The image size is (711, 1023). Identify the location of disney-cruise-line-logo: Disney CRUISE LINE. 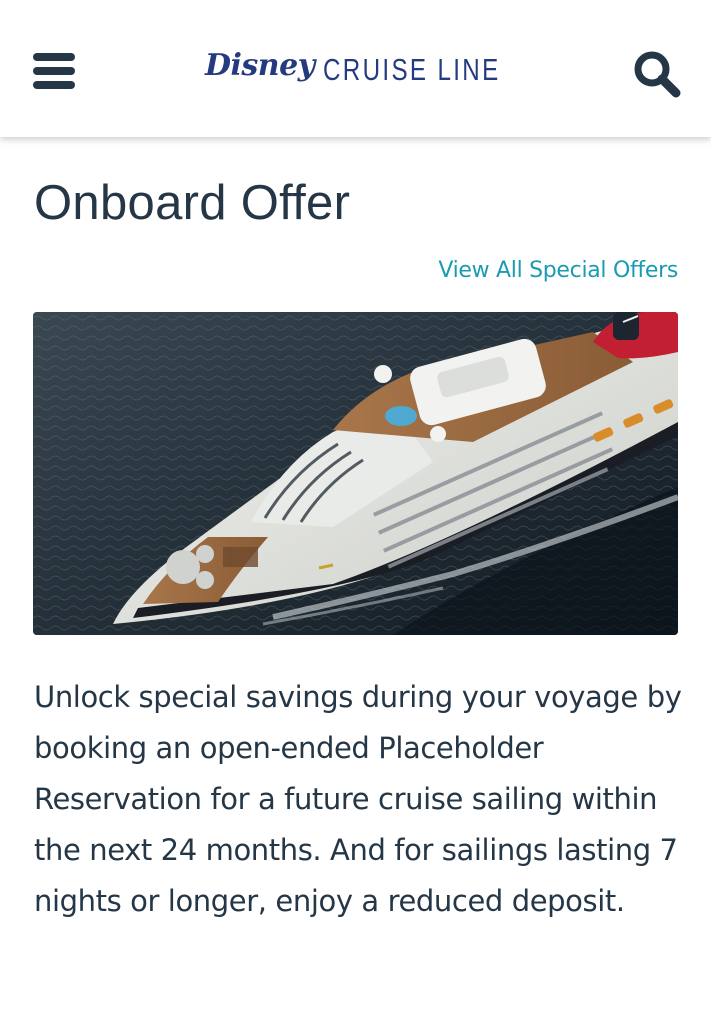
(357, 70).